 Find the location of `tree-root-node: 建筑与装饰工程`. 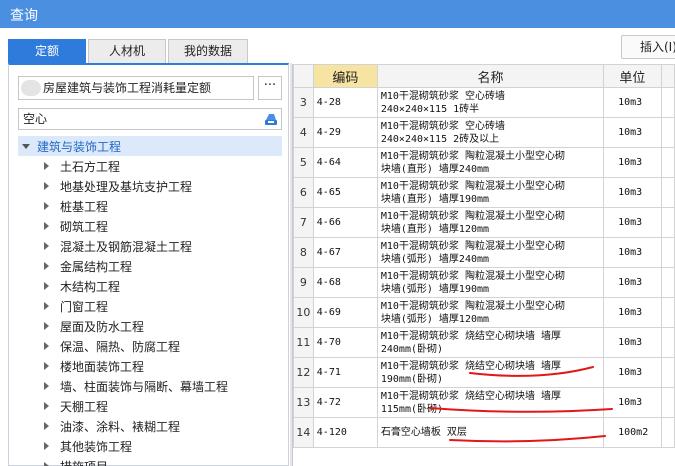

tree-root-node: 建筑与装饰工程 is located at coordinates (150, 146).